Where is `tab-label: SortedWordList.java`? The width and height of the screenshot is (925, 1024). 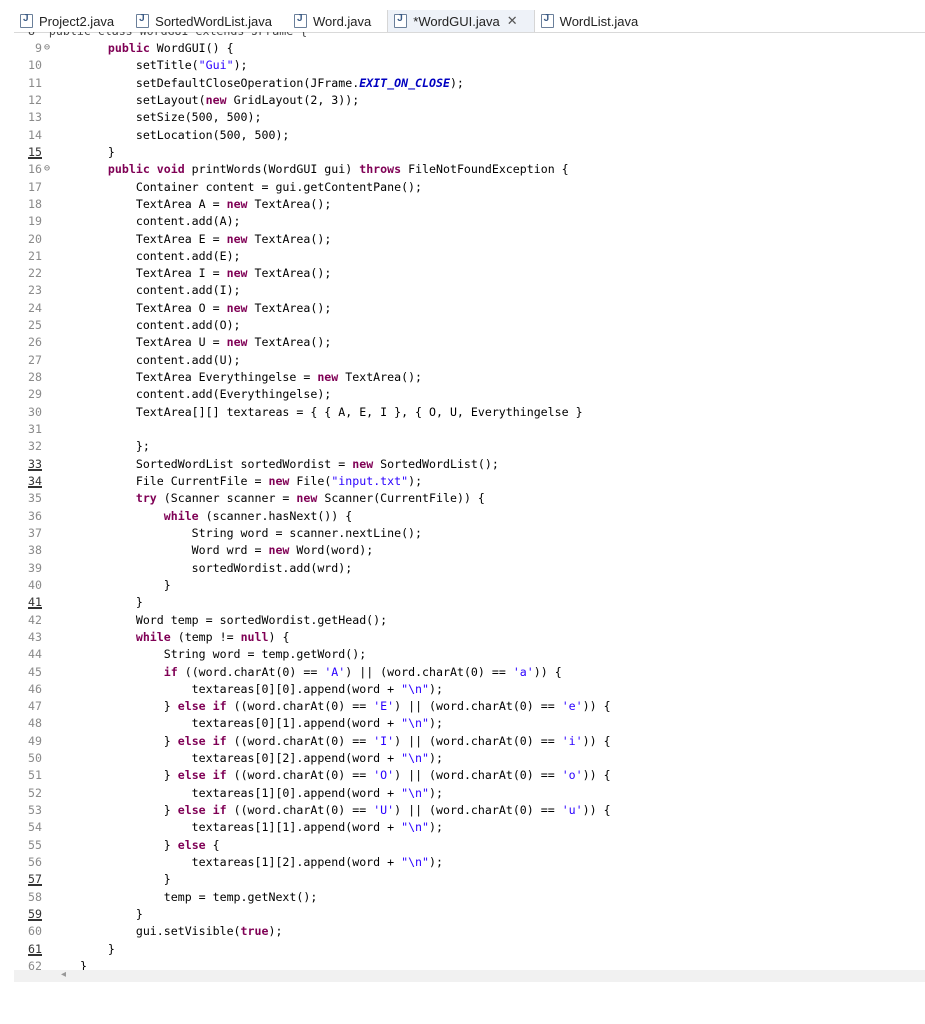 tab-label: SortedWordList.java is located at coordinates (213, 21).